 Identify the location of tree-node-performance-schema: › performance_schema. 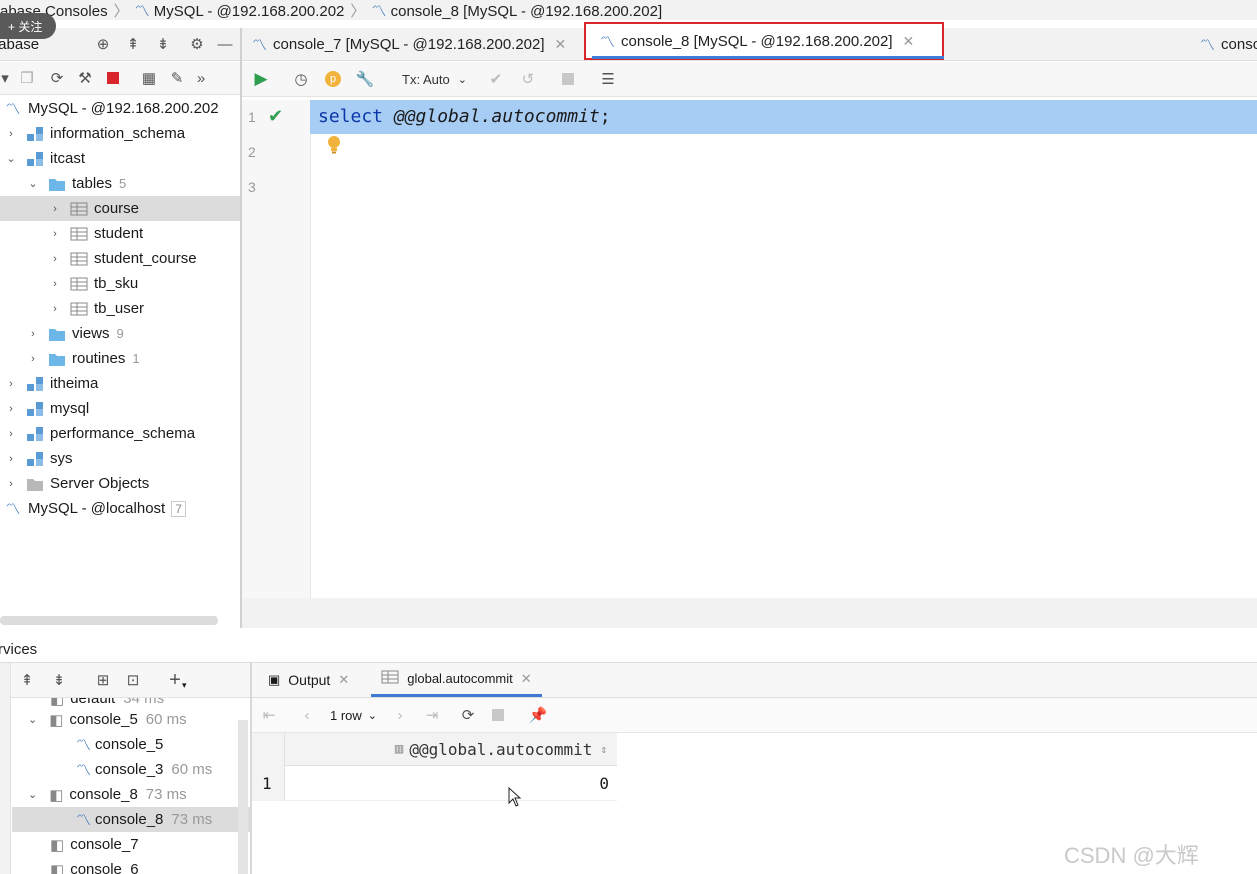
(120, 433).